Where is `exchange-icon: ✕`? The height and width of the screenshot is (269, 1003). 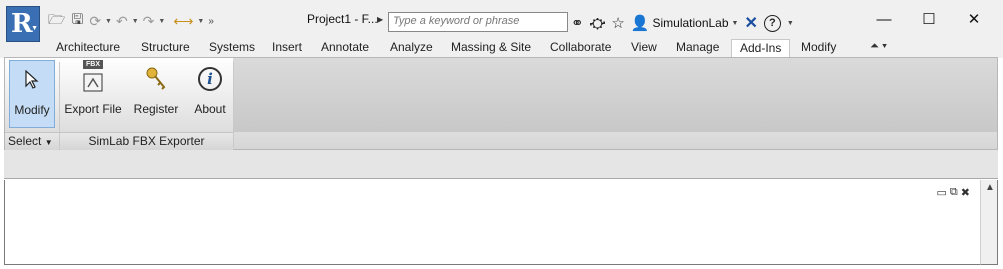
exchange-icon: ✕ is located at coordinates (750, 23).